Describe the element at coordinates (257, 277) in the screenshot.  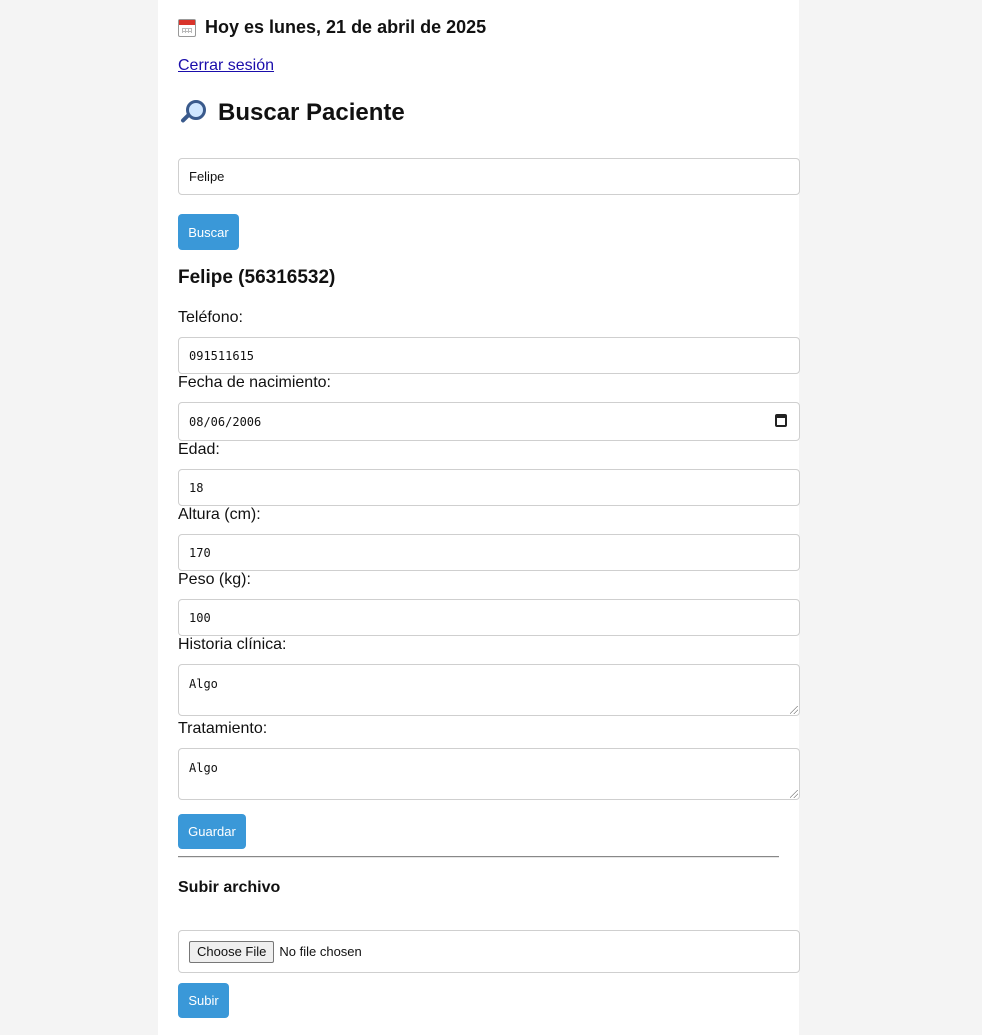
I see `patient-heading: Felipe (56316532)` at that location.